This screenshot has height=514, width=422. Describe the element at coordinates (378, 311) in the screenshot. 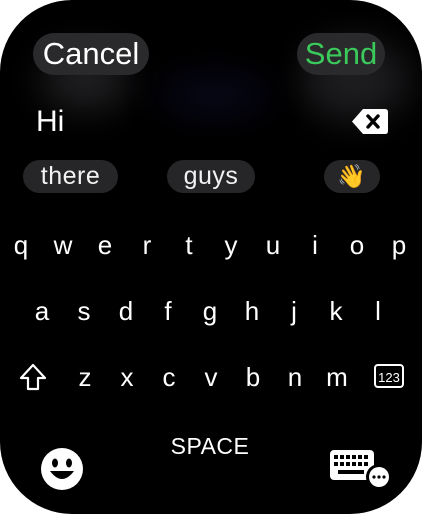

I see `key-l: l` at that location.